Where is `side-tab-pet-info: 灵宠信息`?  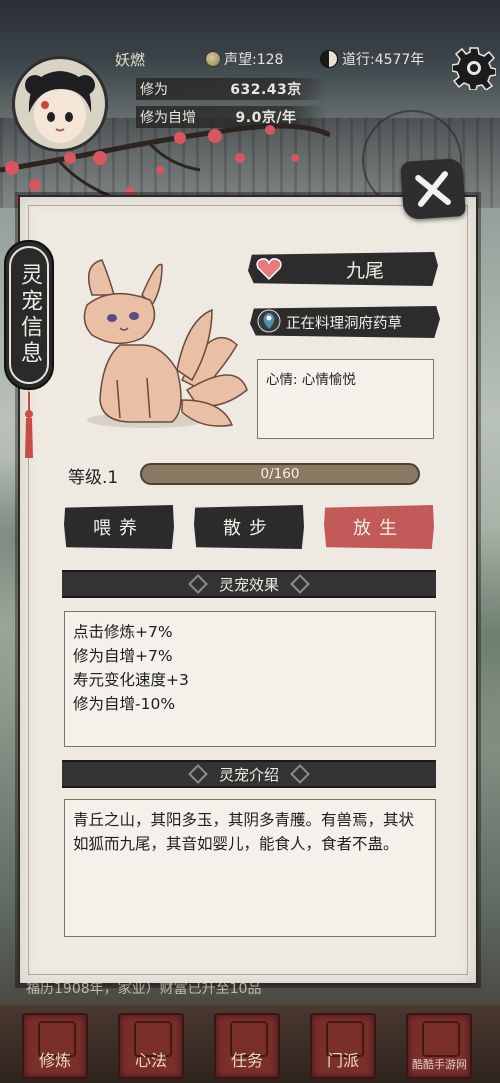
side-tab-pet-info: 灵宠信息 is located at coordinates (29, 315).